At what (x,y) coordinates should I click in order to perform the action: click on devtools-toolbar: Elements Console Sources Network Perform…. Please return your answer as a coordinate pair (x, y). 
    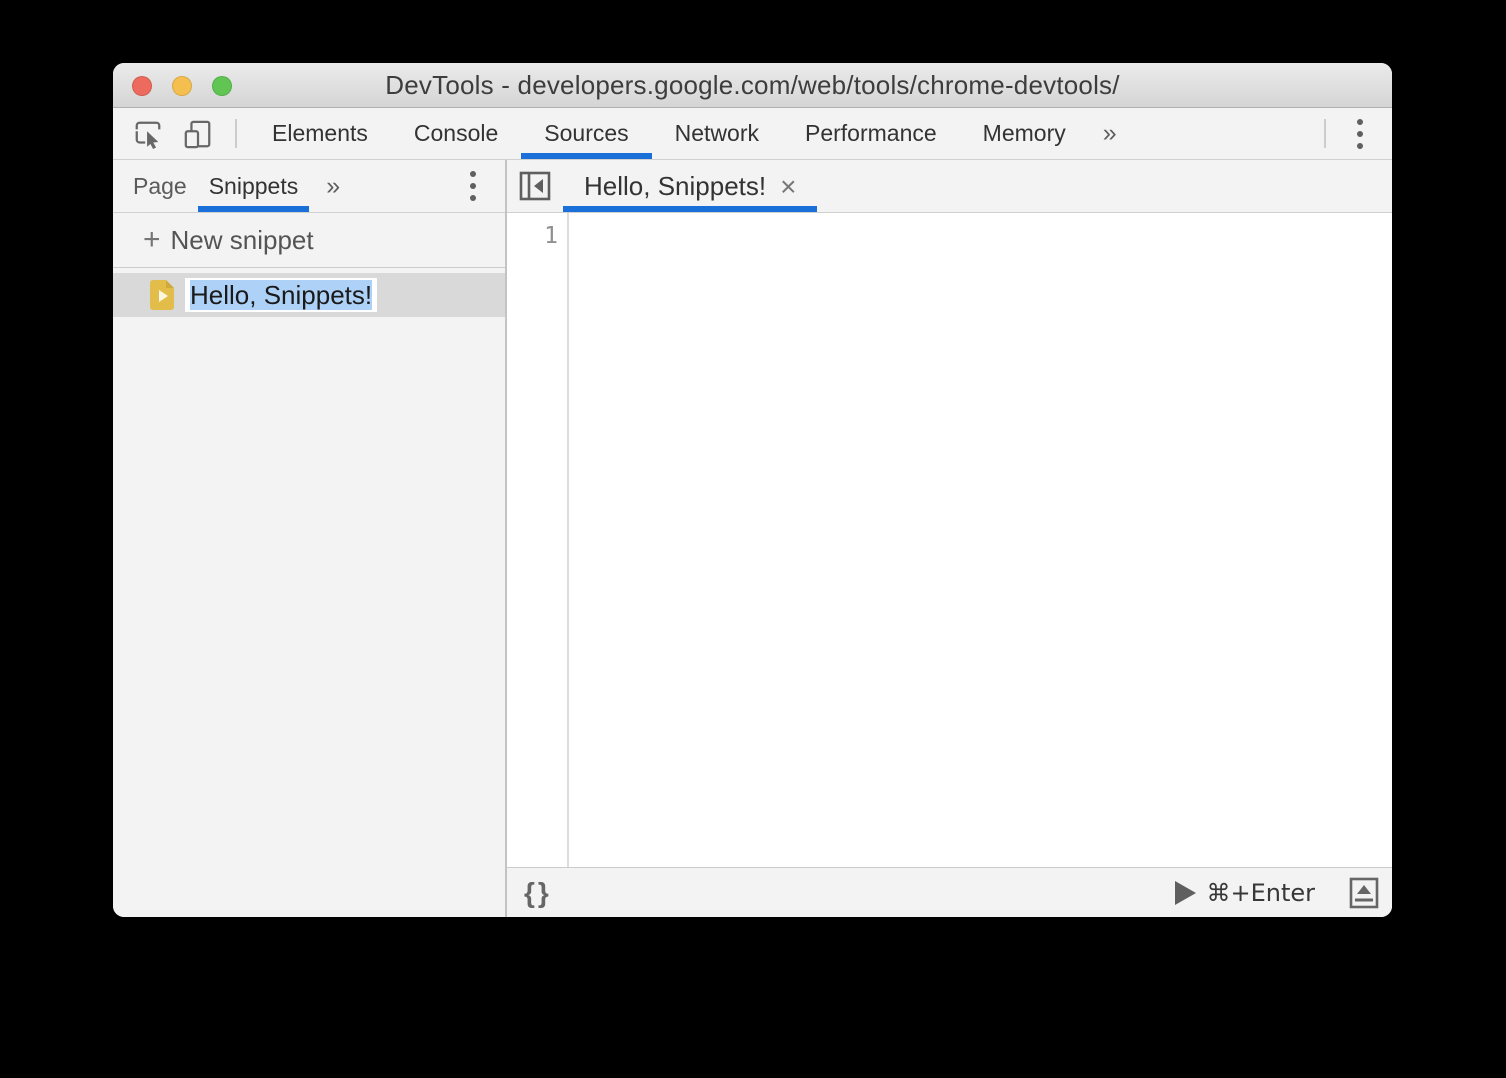
    Looking at the image, I should click on (752, 134).